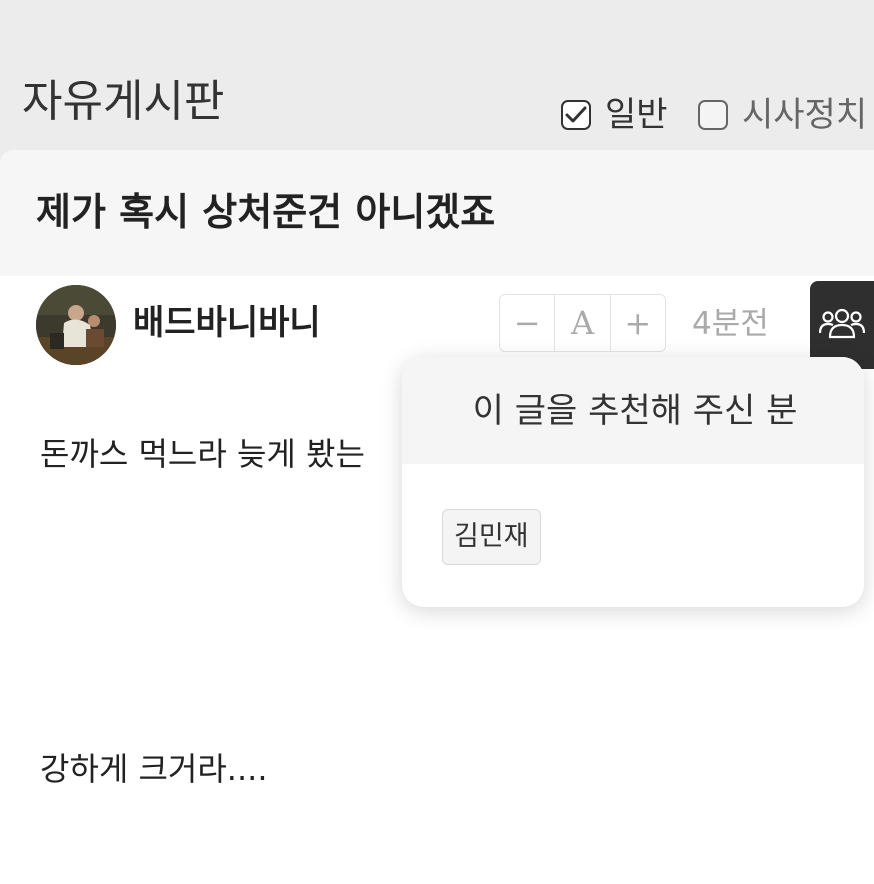 This screenshot has height=884, width=874. Describe the element at coordinates (491, 537) in the screenshot. I see `recommender-chip: 김민재` at that location.